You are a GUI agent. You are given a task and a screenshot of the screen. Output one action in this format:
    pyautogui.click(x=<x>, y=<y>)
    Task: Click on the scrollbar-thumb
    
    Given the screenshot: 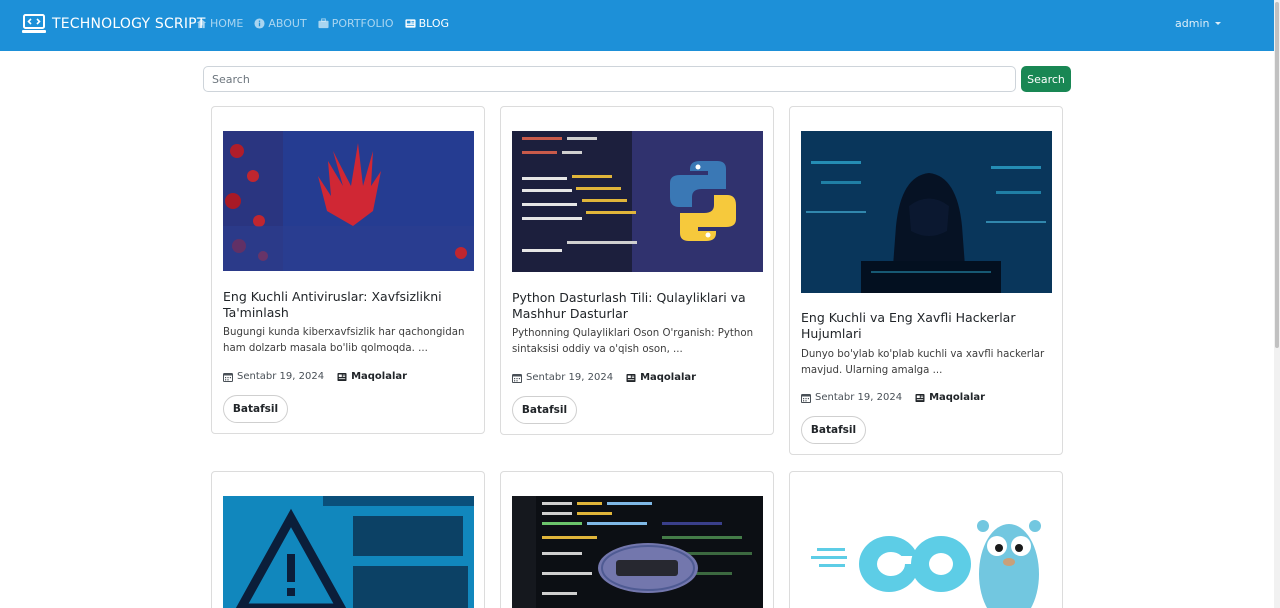 What is the action you would take?
    pyautogui.click(x=1277, y=175)
    